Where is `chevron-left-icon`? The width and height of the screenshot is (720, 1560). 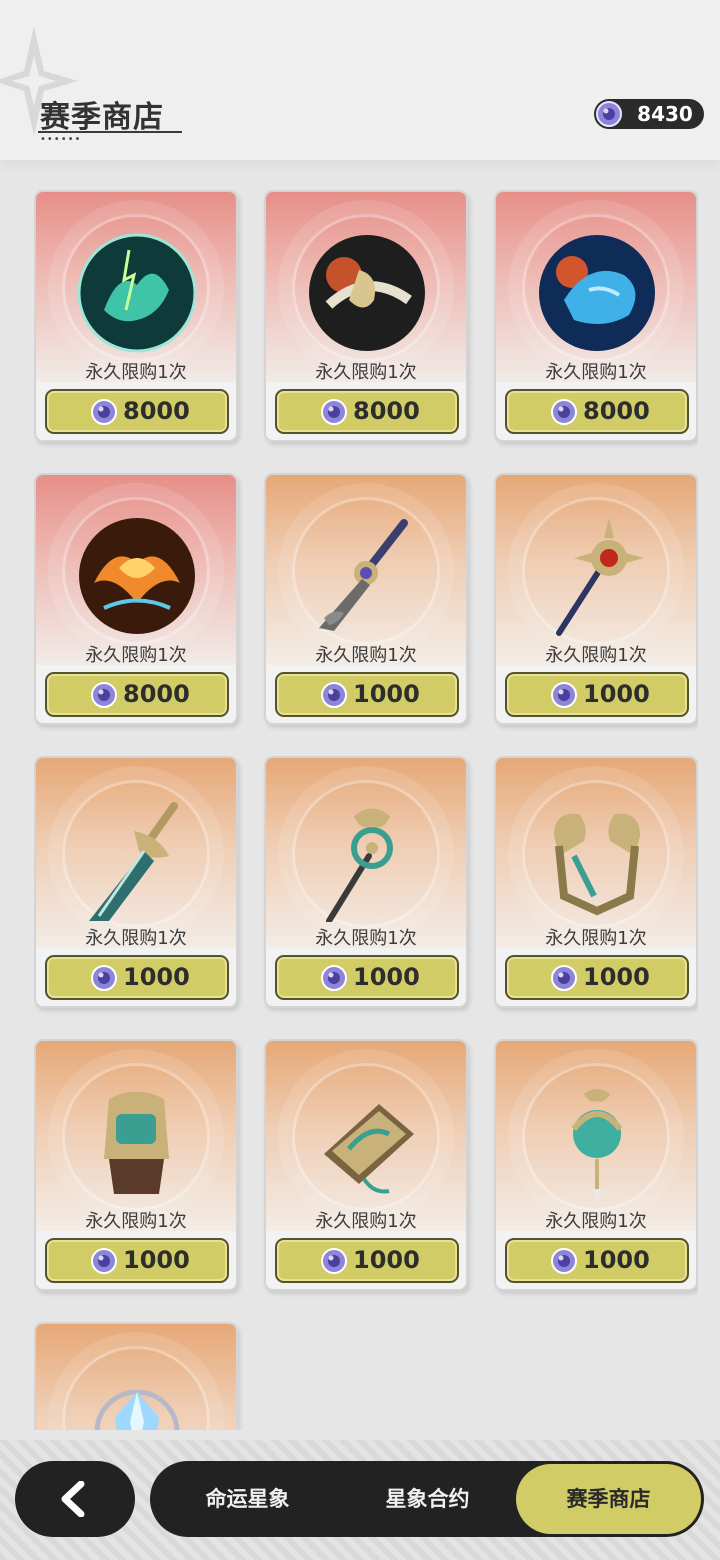 chevron-left-icon is located at coordinates (73, 1499).